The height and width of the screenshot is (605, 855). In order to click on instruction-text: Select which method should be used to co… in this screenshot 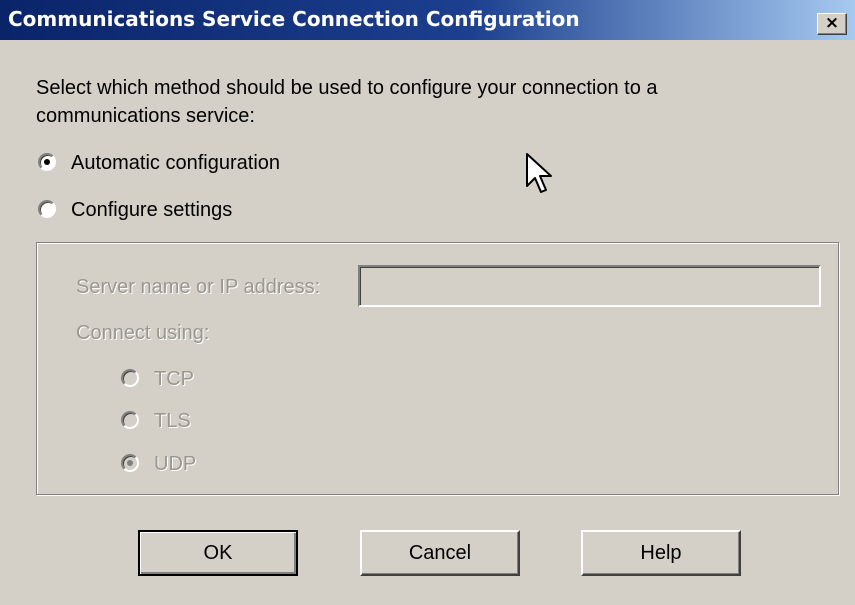, I will do `click(347, 102)`.